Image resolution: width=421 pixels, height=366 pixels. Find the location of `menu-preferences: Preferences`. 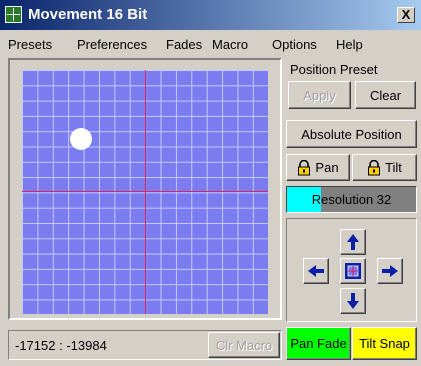

menu-preferences: Preferences is located at coordinates (112, 44).